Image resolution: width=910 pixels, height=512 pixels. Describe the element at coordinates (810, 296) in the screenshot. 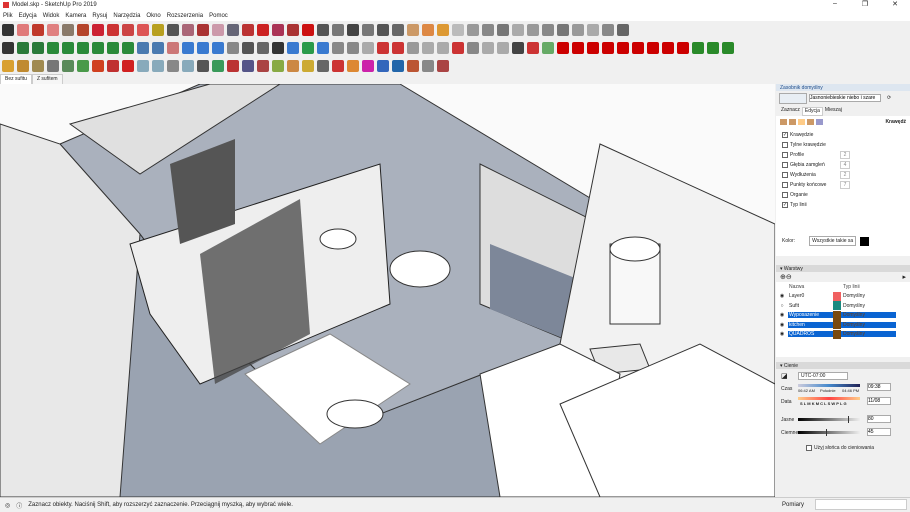

I see `layer-name: Layer0` at that location.